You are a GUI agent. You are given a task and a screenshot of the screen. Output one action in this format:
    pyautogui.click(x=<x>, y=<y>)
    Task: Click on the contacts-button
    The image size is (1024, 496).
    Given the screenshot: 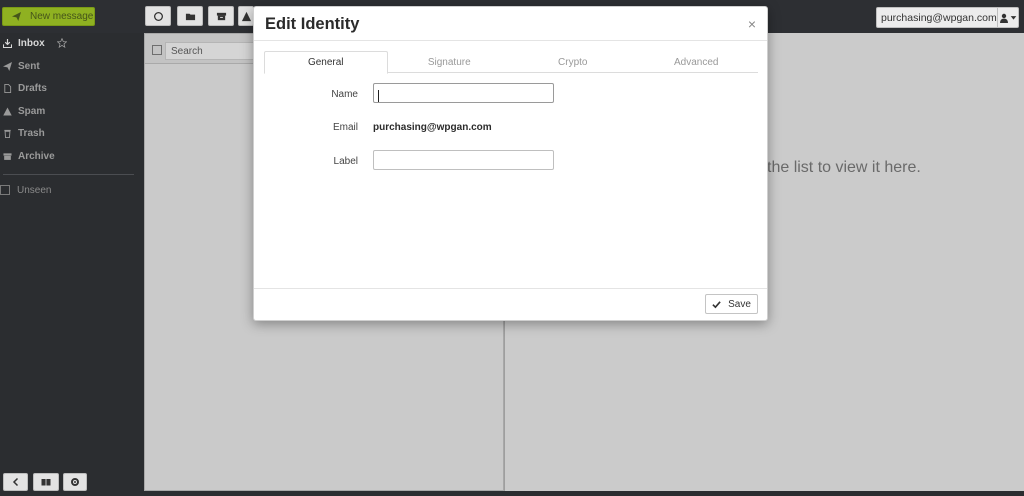 What is the action you would take?
    pyautogui.click(x=46, y=482)
    